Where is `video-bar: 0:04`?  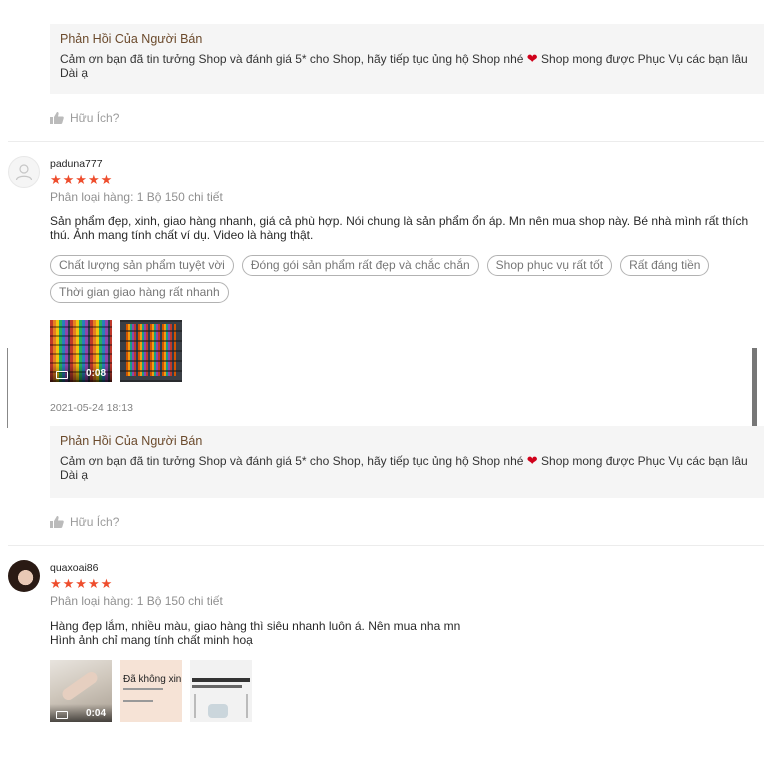 video-bar: 0:04 is located at coordinates (81, 713).